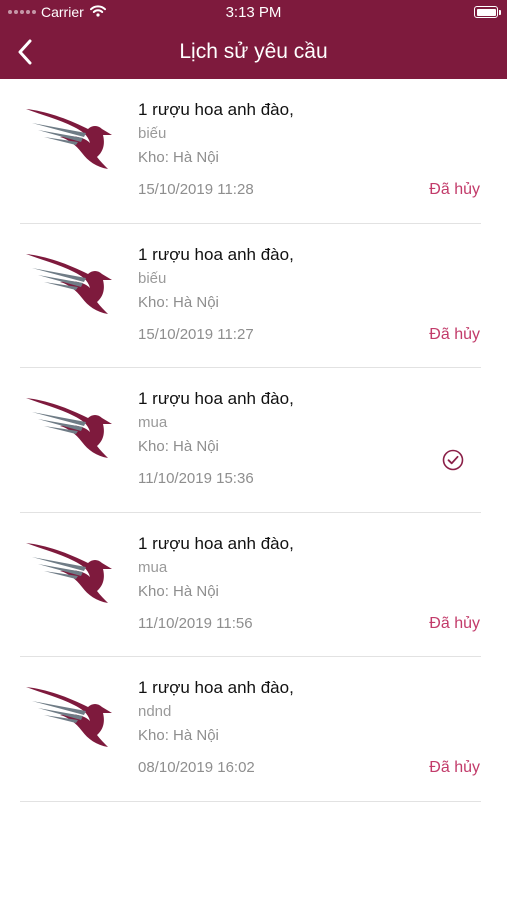  Describe the element at coordinates (155, 711) in the screenshot. I see `request-type: ndnd` at that location.